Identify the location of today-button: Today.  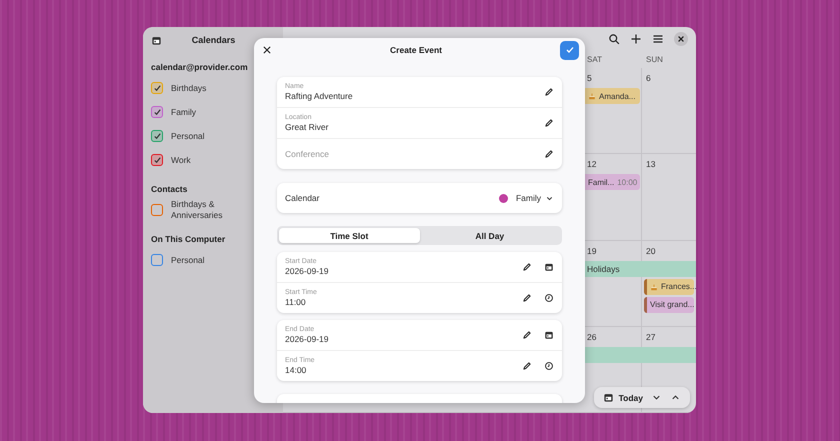
(622, 397).